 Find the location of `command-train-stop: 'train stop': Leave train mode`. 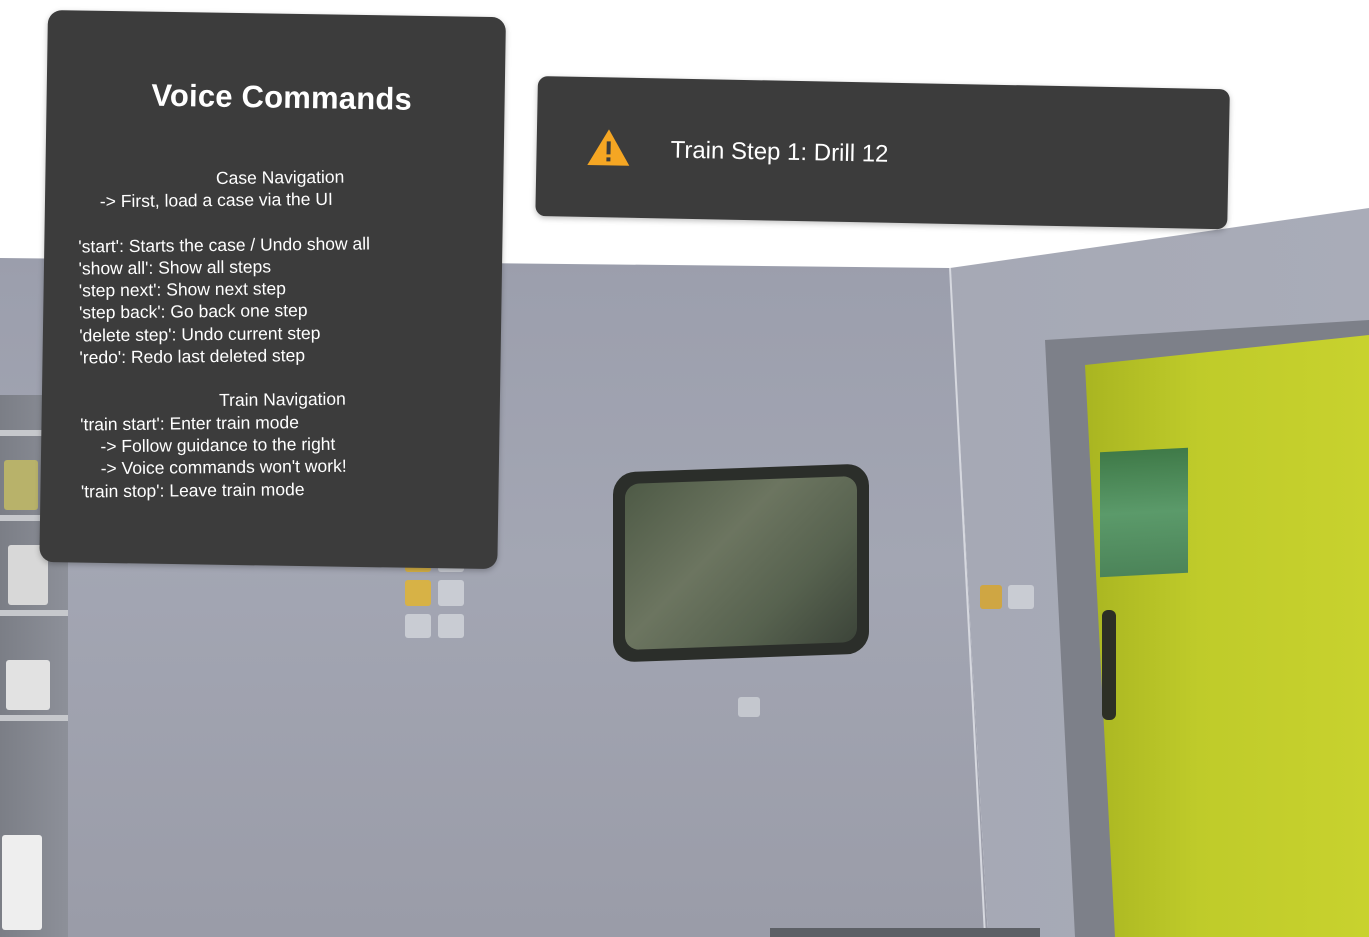

command-train-stop: 'train stop': Leave train mode is located at coordinates (192, 490).